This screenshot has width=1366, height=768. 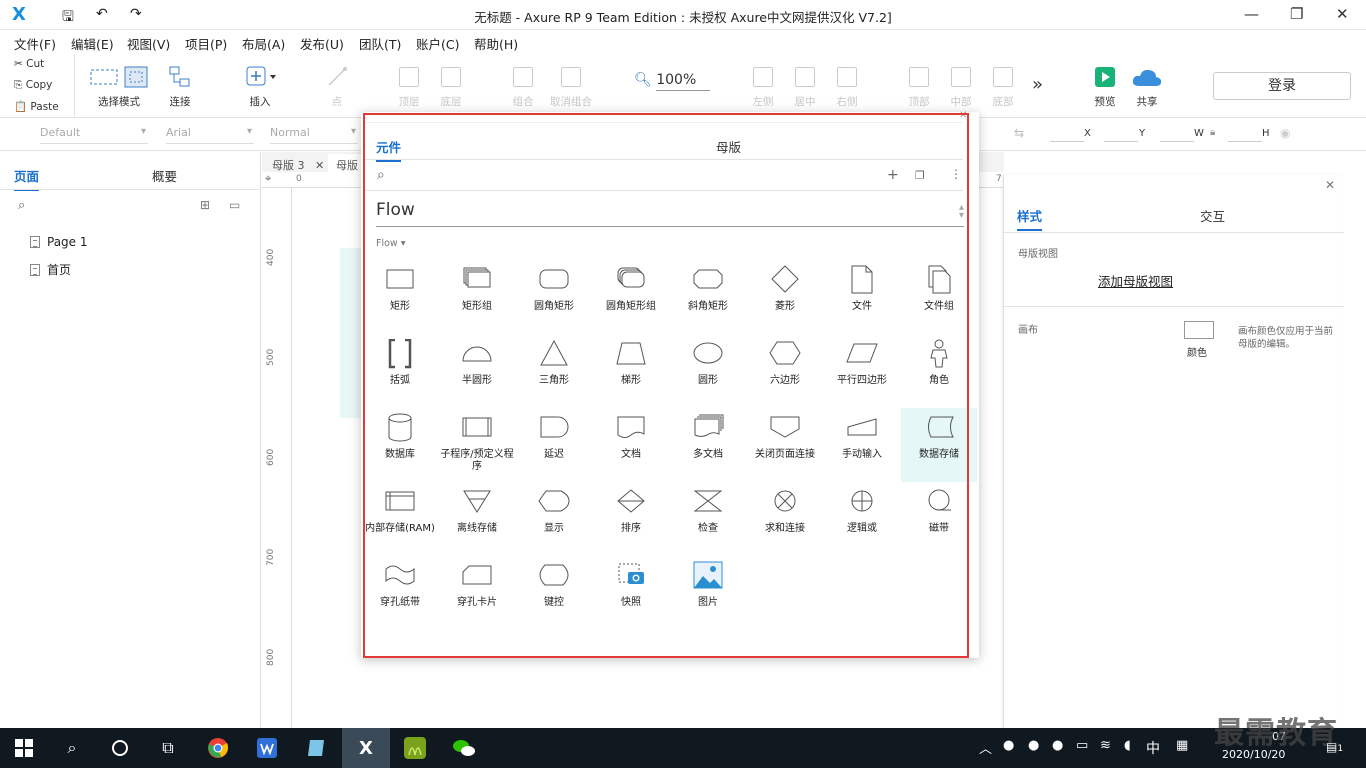 What do you see at coordinates (963, 115) in the screenshot?
I see `close-dialog-icon: ✕` at bounding box center [963, 115].